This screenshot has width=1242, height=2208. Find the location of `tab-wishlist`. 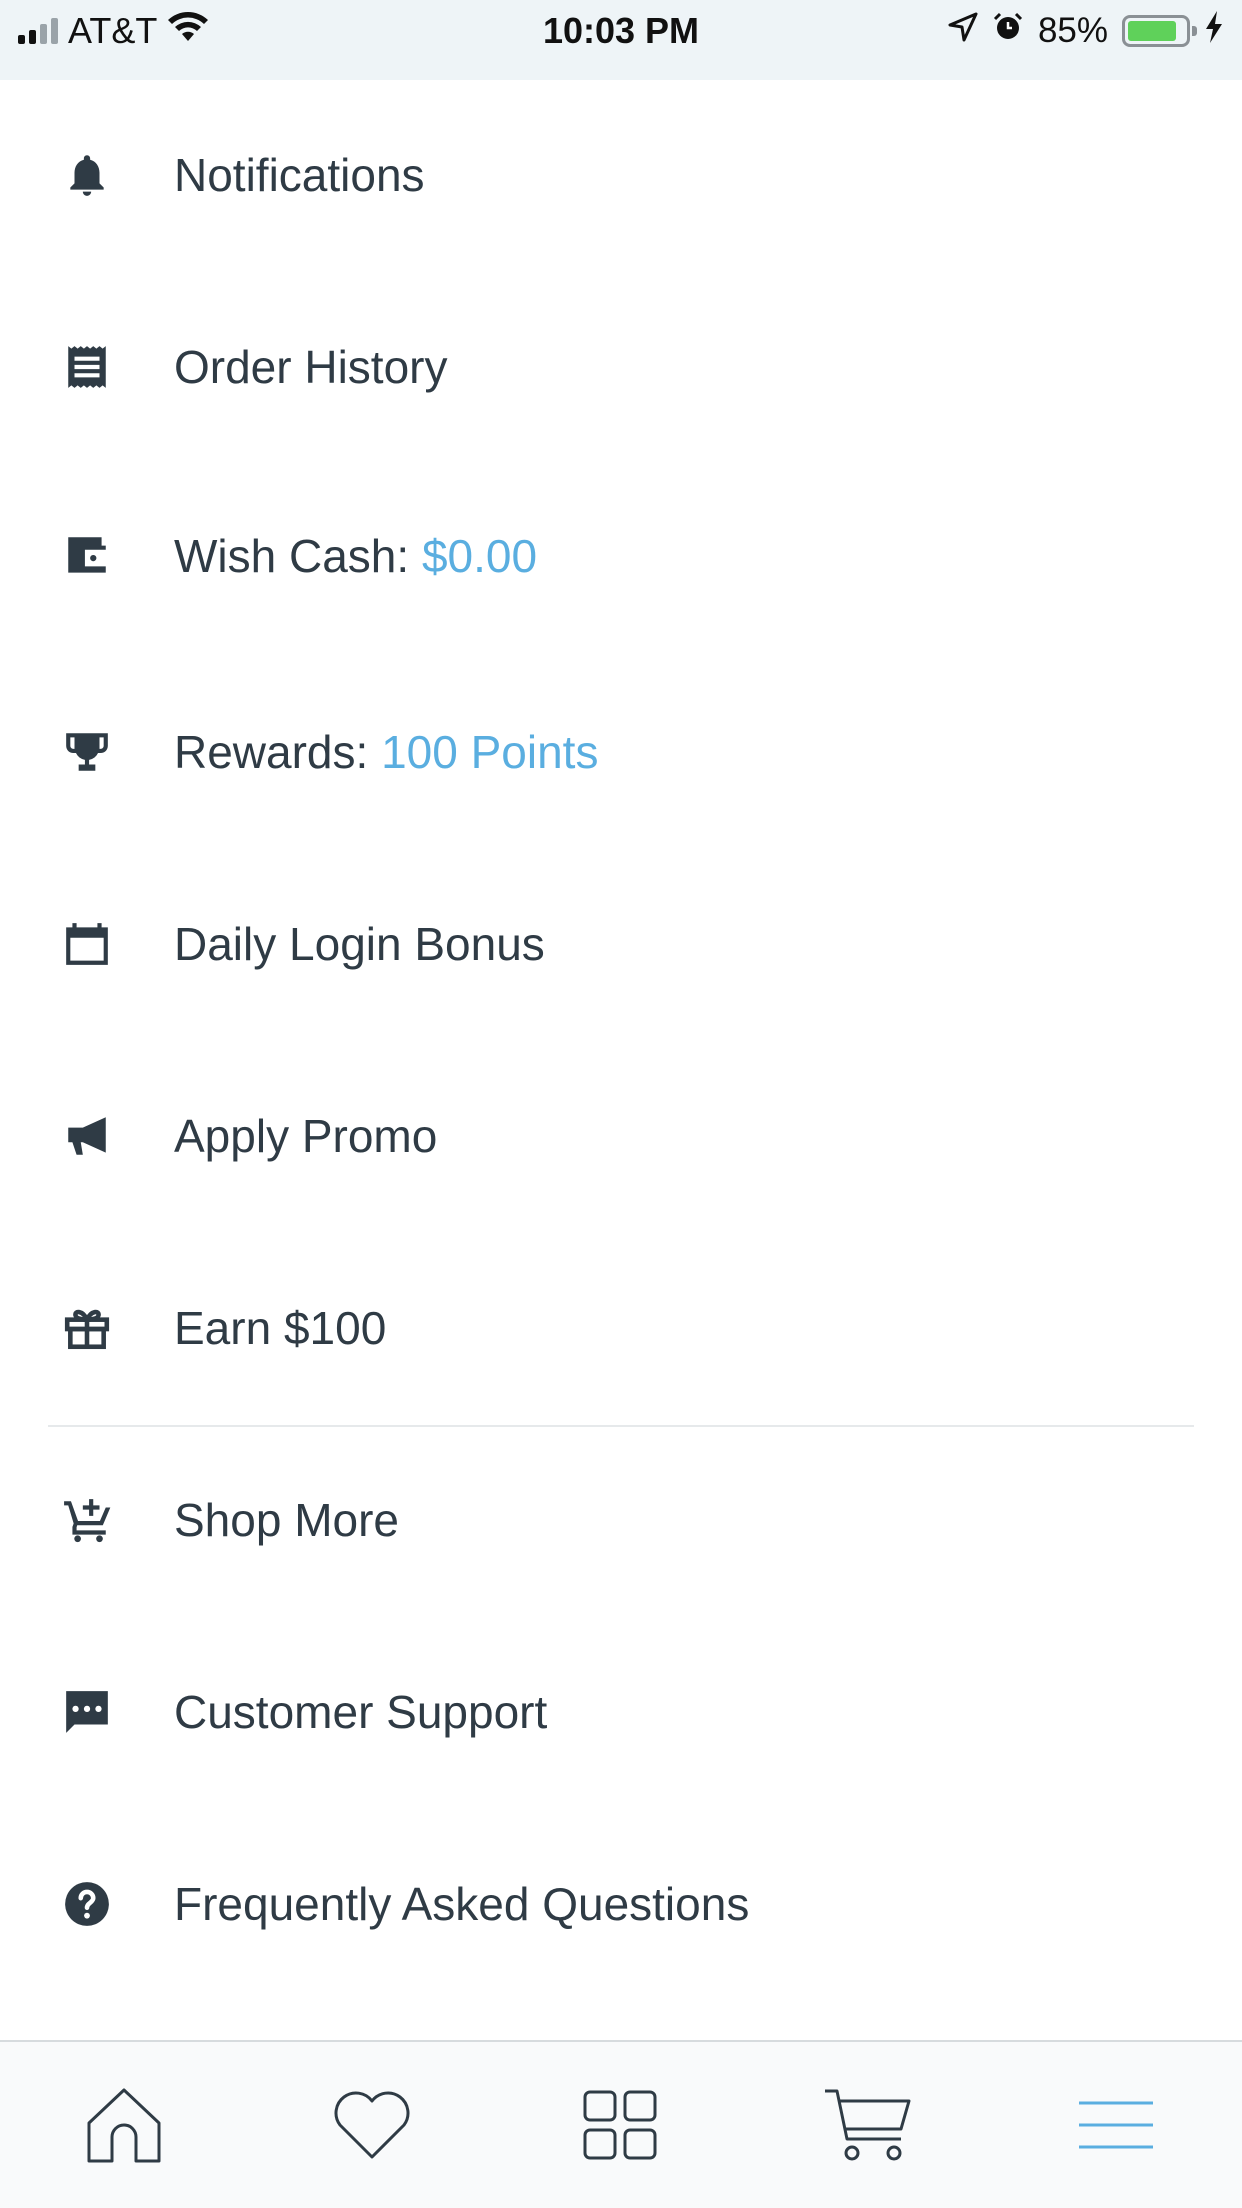

tab-wishlist is located at coordinates (372, 2125).